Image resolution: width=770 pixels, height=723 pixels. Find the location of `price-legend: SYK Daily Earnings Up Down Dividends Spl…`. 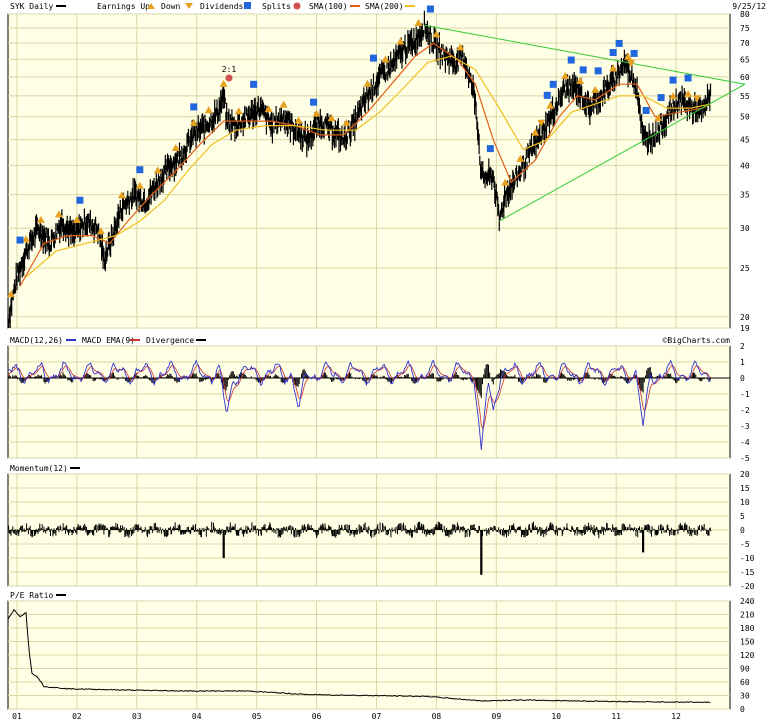

price-legend: SYK Daily Earnings Up Down Dividends Spl… is located at coordinates (388, 6).